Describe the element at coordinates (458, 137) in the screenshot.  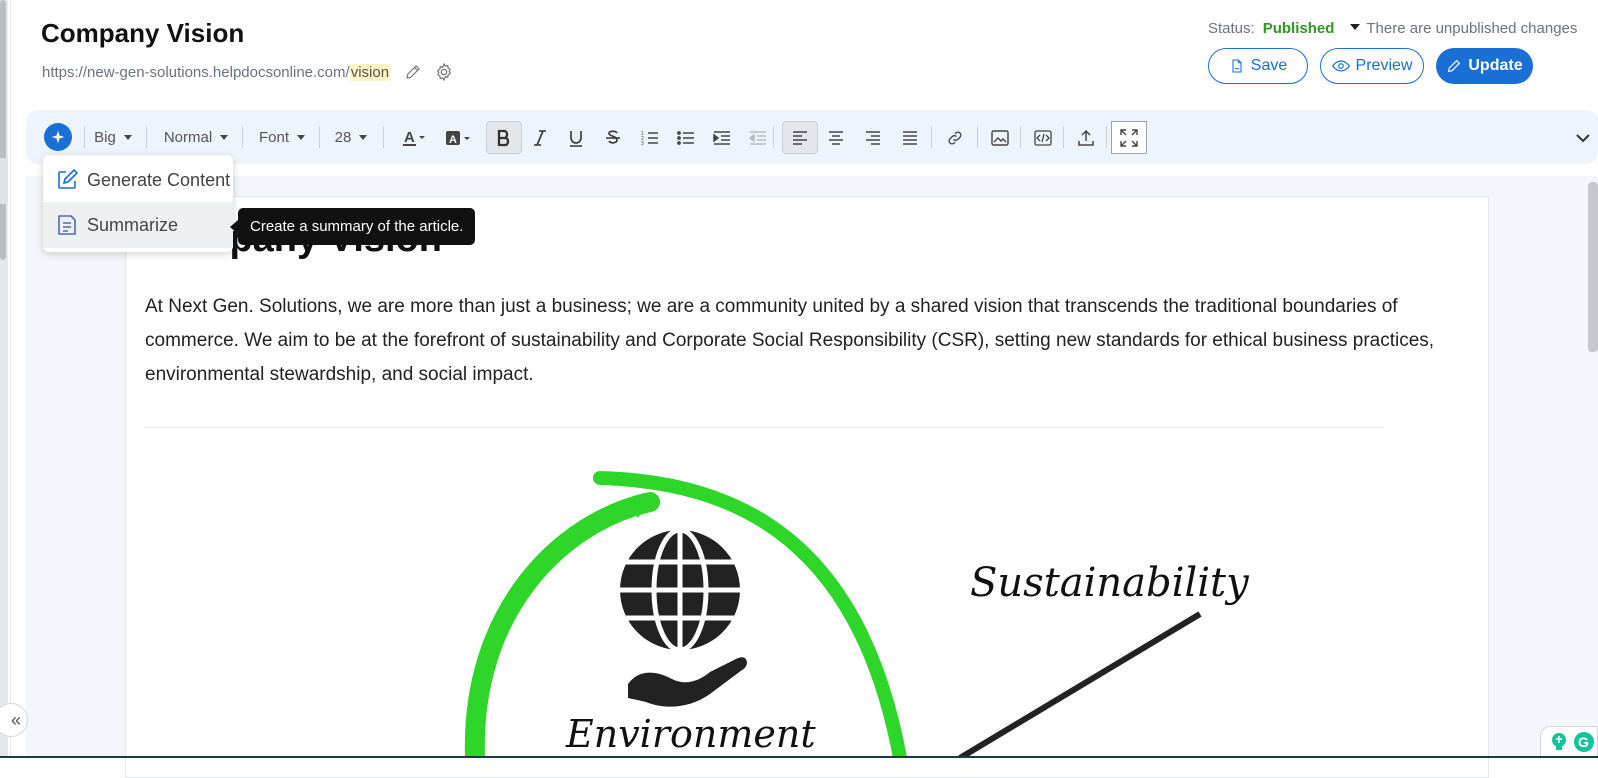
I see `highlight-color-button: A` at that location.